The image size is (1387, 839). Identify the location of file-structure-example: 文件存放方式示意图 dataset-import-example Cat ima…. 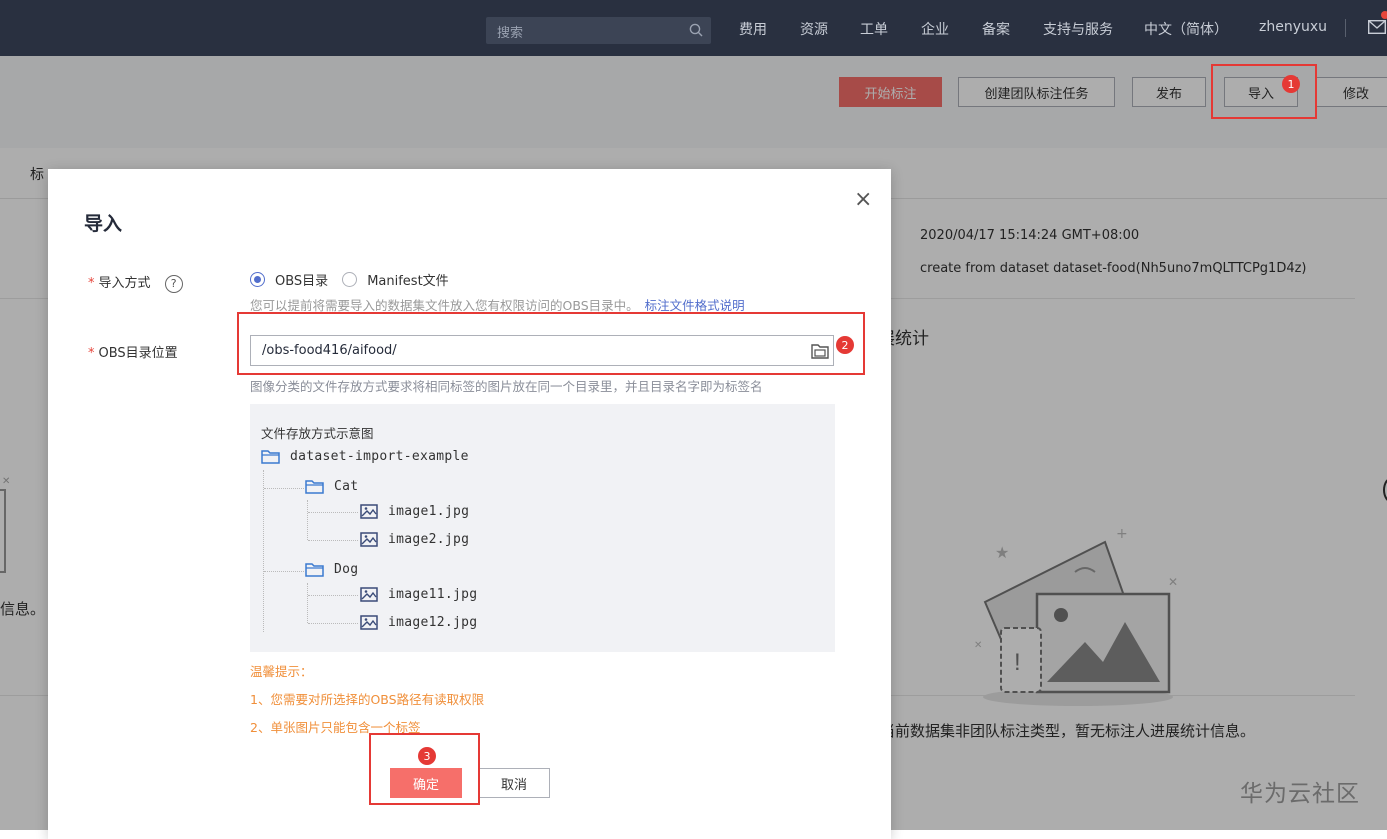
(542, 528).